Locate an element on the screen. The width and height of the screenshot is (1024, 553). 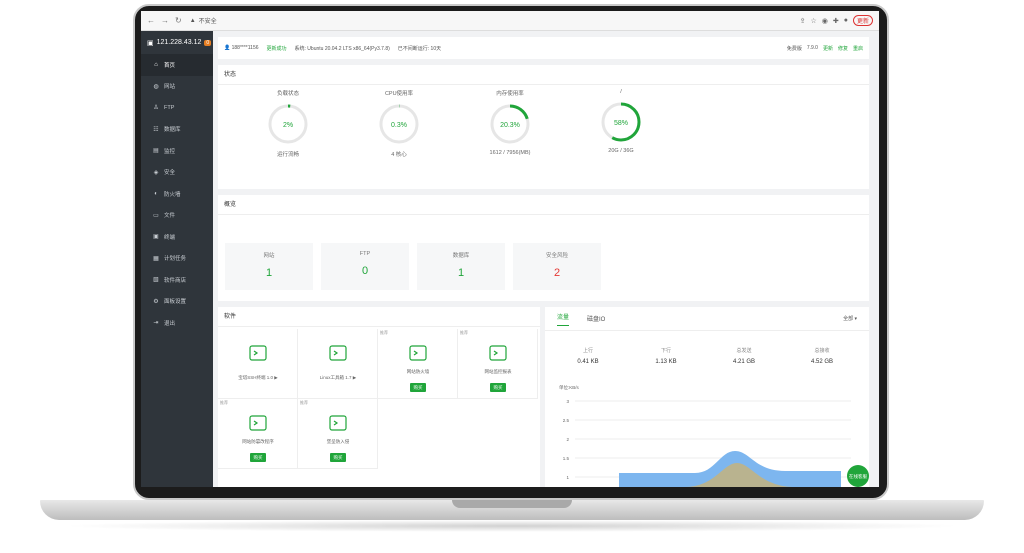
sidebar-item-0: ⌂ 首页 is located at coordinates (177, 65).